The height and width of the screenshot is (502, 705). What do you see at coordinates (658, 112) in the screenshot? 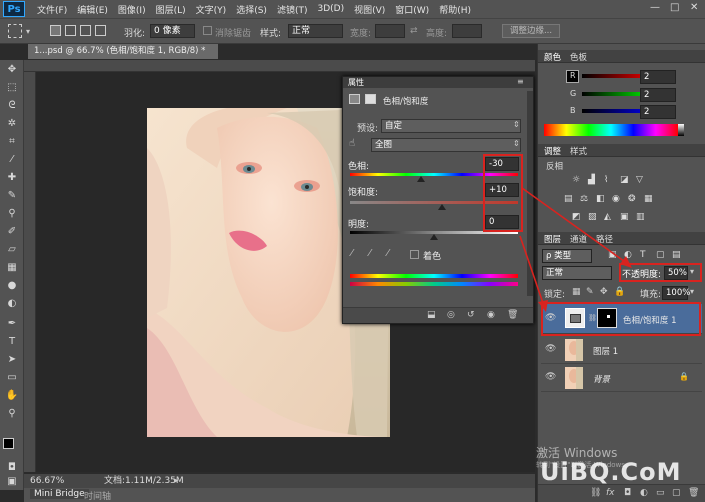
I see `blue-input: 2` at bounding box center [658, 112].